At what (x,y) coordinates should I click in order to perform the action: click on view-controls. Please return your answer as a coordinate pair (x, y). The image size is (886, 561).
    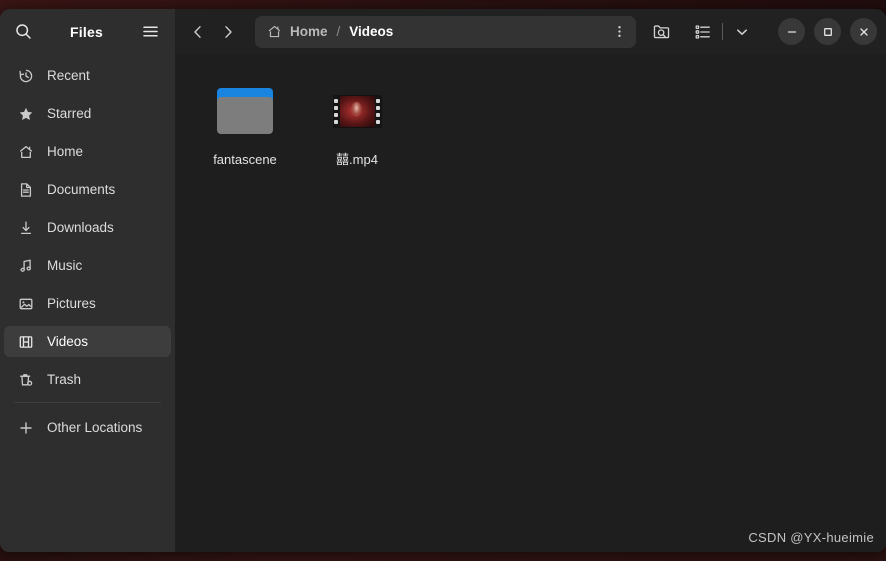
    Looking at the image, I should click on (722, 32).